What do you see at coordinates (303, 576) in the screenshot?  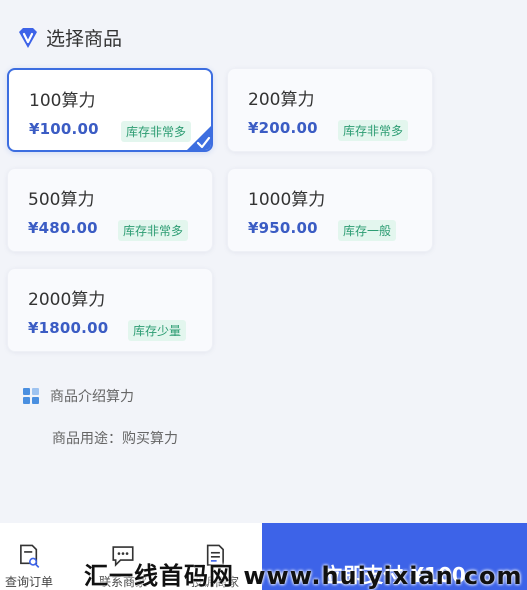 I see `watermark: 汇一线首码网 www.huiyixian.com` at bounding box center [303, 576].